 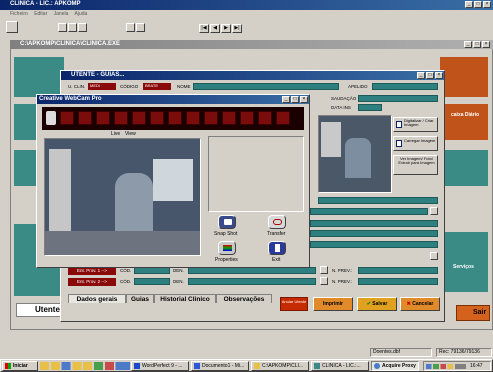 I want to click on cod1-field, so click(x=152, y=270).